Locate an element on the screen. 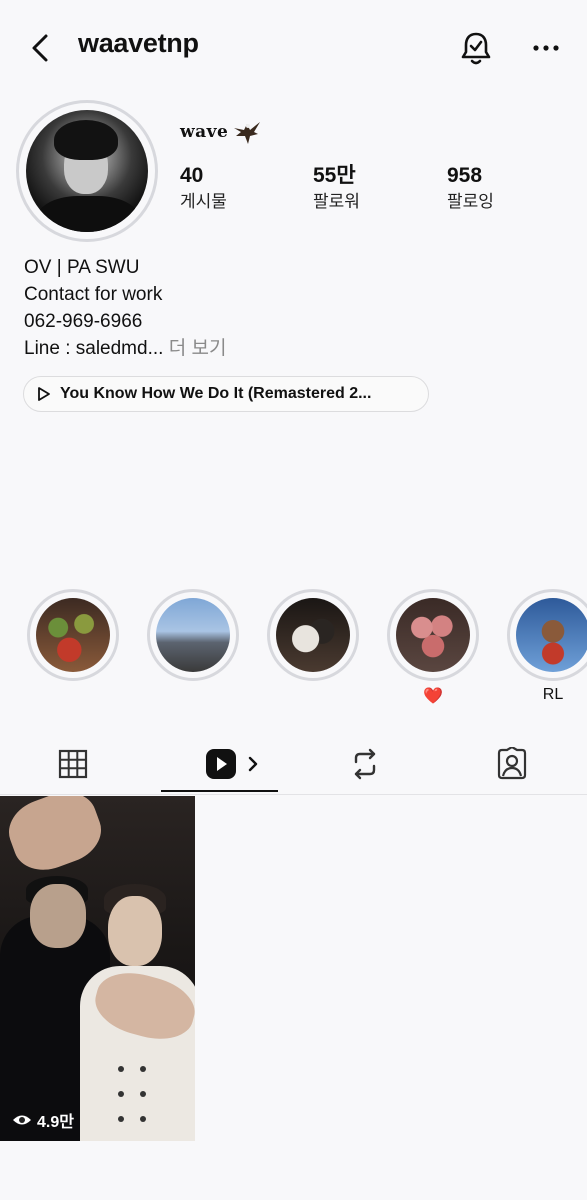 The image size is (587, 1200). stat-followers-value: 55만 is located at coordinates (334, 175).